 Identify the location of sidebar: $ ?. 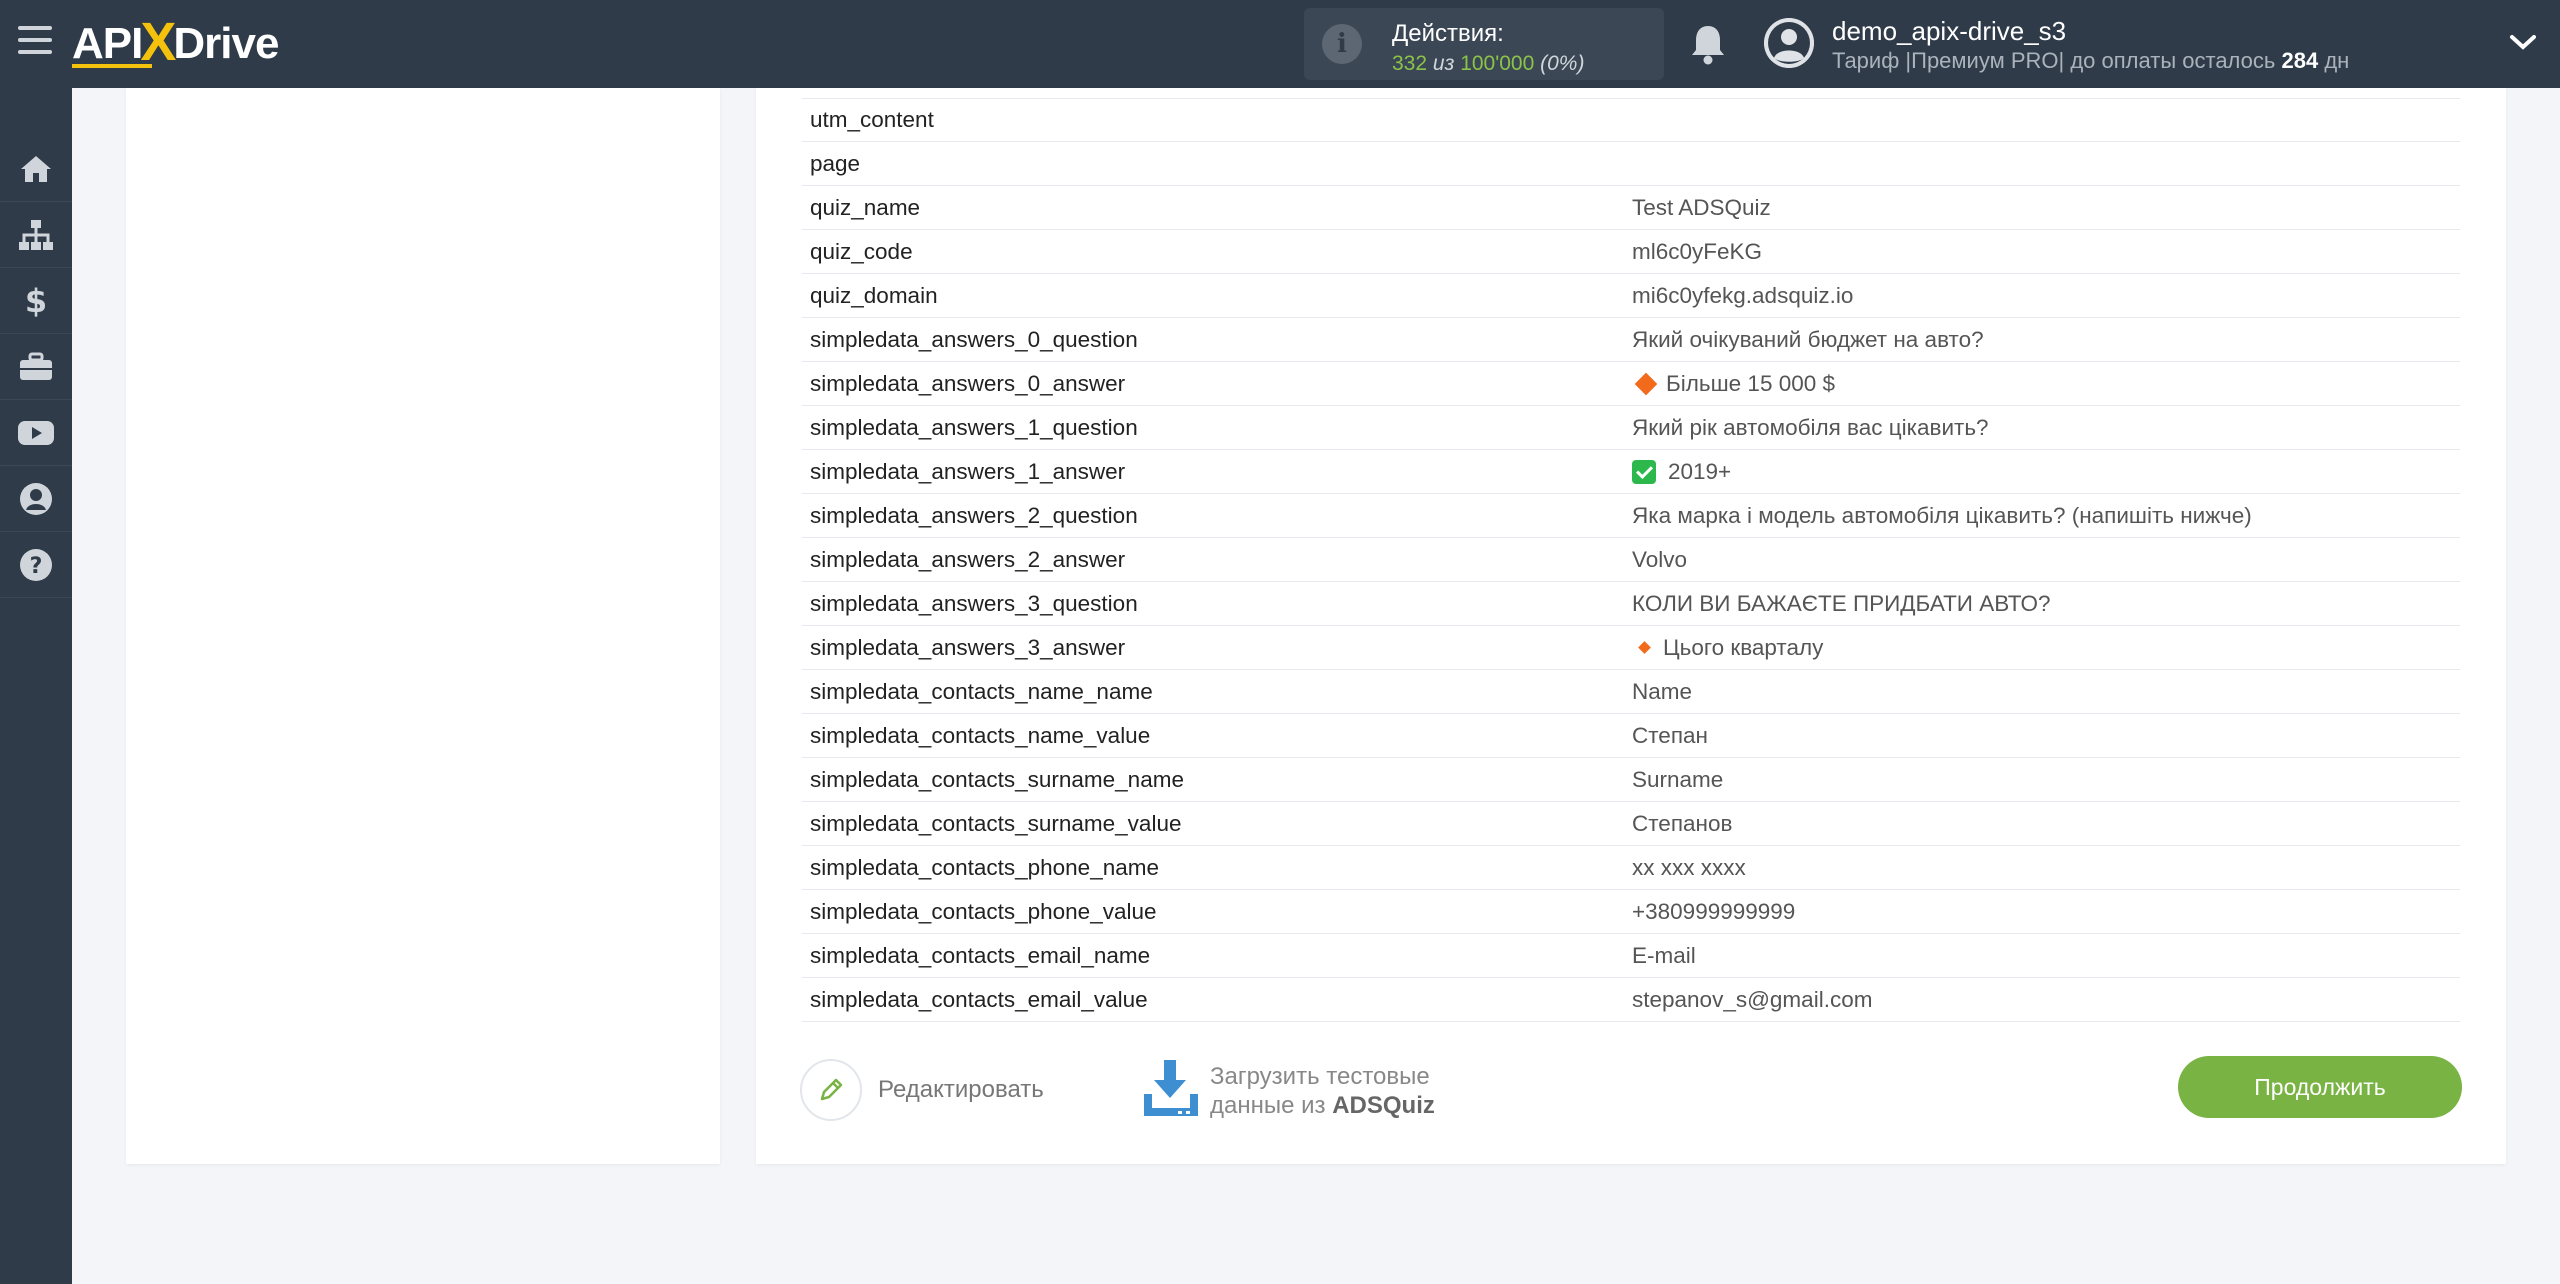
(36, 686).